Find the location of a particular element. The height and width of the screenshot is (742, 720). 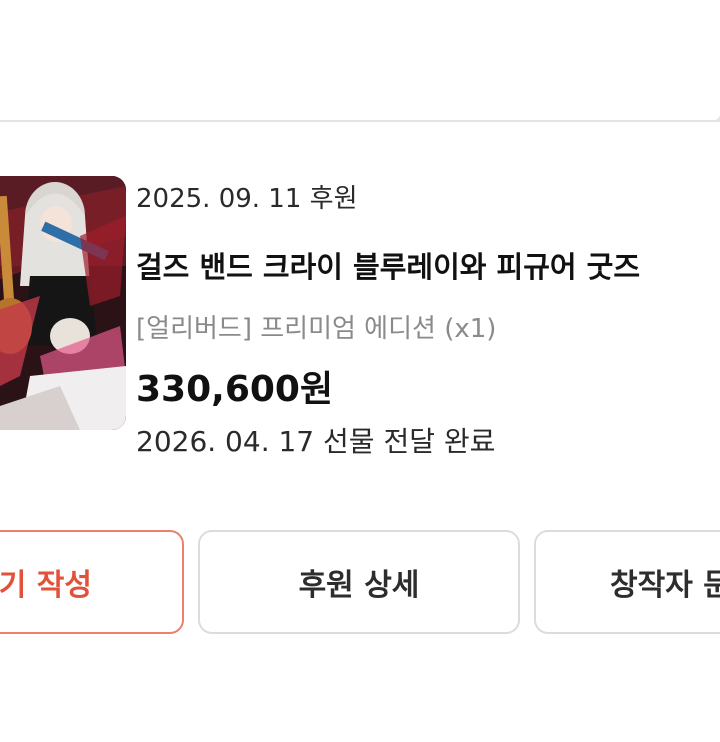

pledge-detail-button: 후원 상세 is located at coordinates (359, 582).